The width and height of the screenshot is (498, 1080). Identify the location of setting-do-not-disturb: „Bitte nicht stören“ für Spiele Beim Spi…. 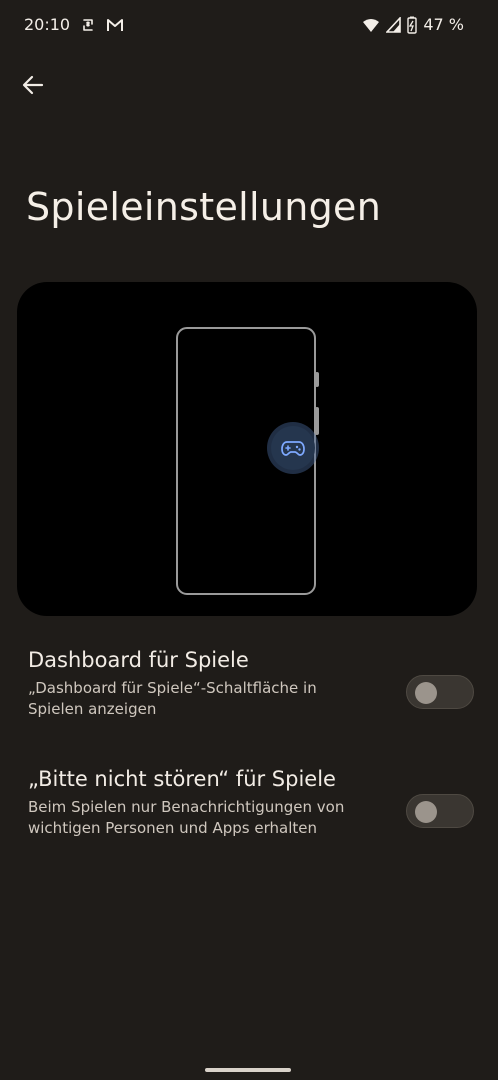
(251, 803).